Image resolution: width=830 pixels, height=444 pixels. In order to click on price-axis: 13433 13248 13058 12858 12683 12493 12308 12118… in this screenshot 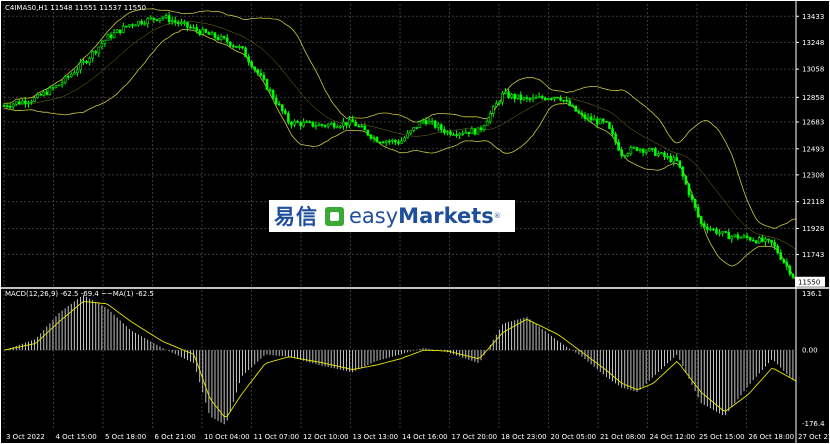, I will do `click(810, 136)`.